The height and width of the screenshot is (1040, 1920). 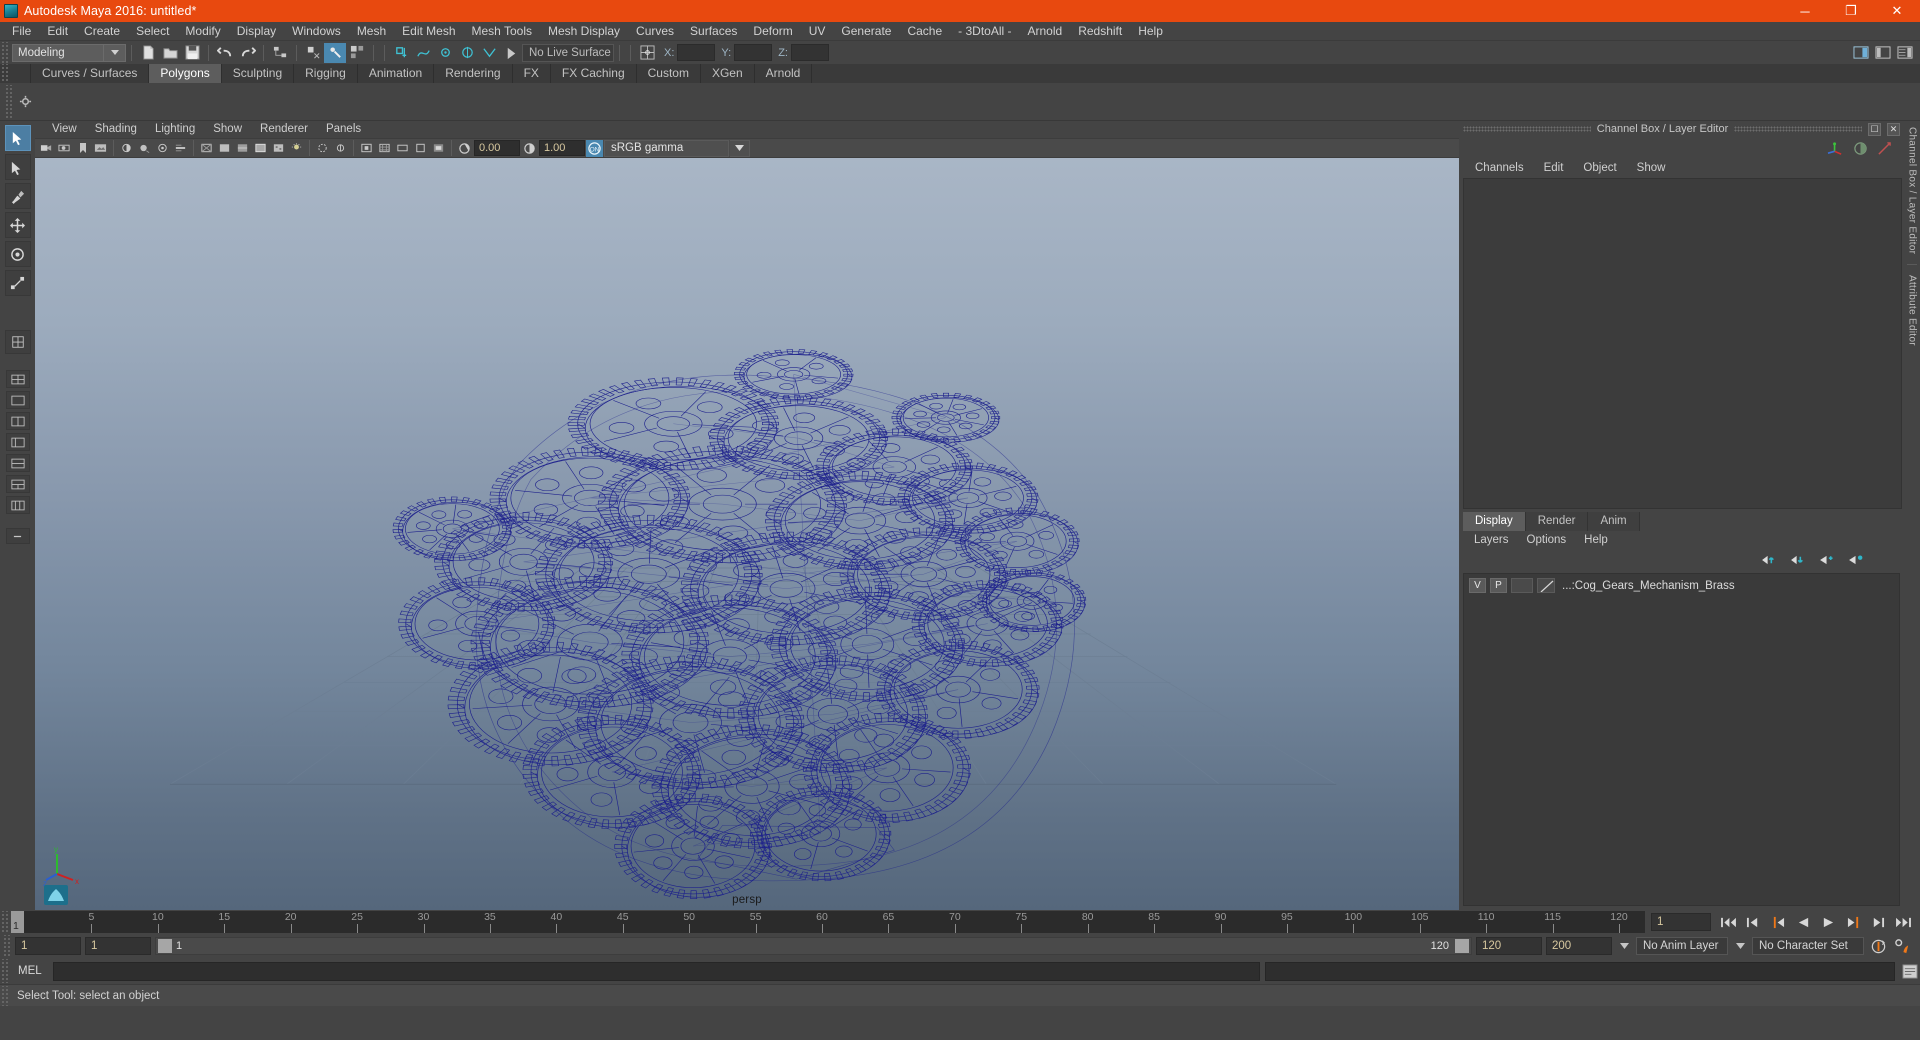 I want to click on shelf-tab-rigging: Rigging, so click(x=326, y=73).